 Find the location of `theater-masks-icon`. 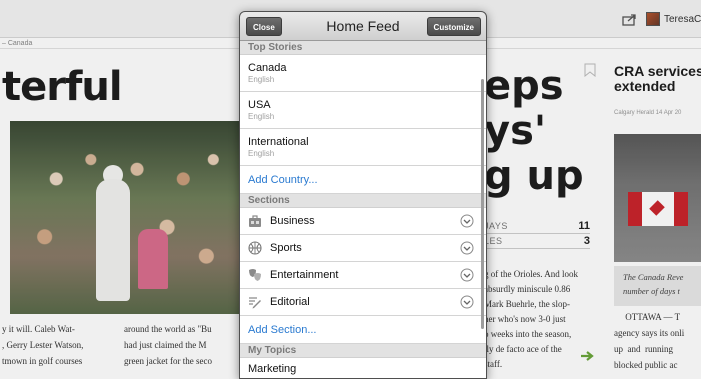

theater-masks-icon is located at coordinates (255, 275).